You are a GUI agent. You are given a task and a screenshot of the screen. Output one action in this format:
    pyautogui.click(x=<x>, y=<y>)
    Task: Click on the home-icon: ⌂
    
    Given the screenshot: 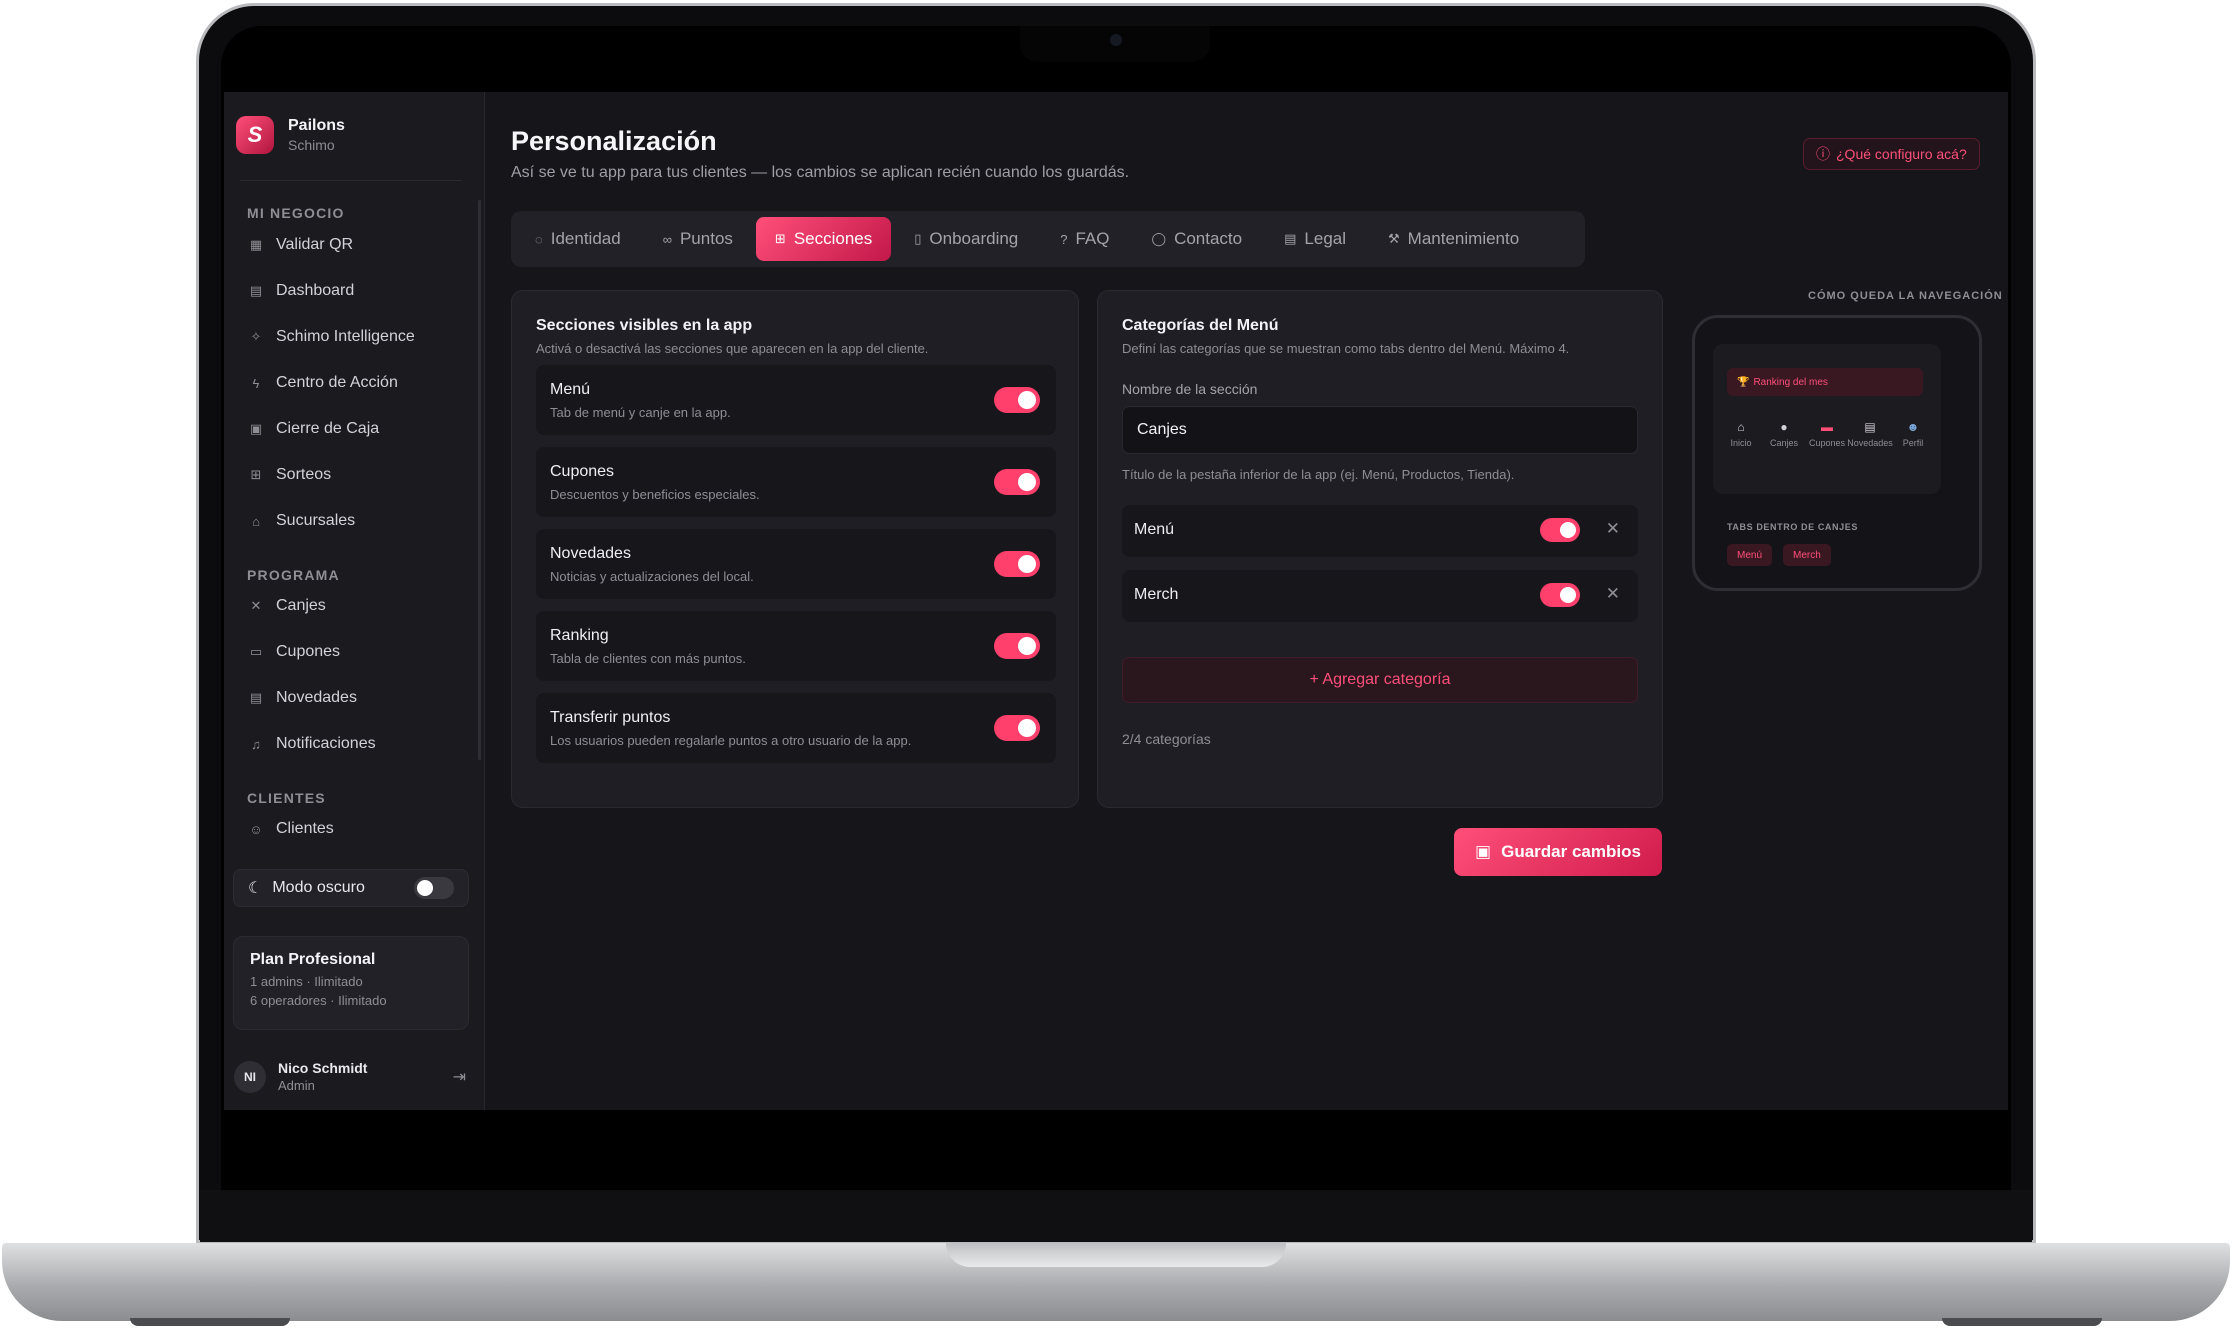 What is the action you would take?
    pyautogui.click(x=1741, y=427)
    